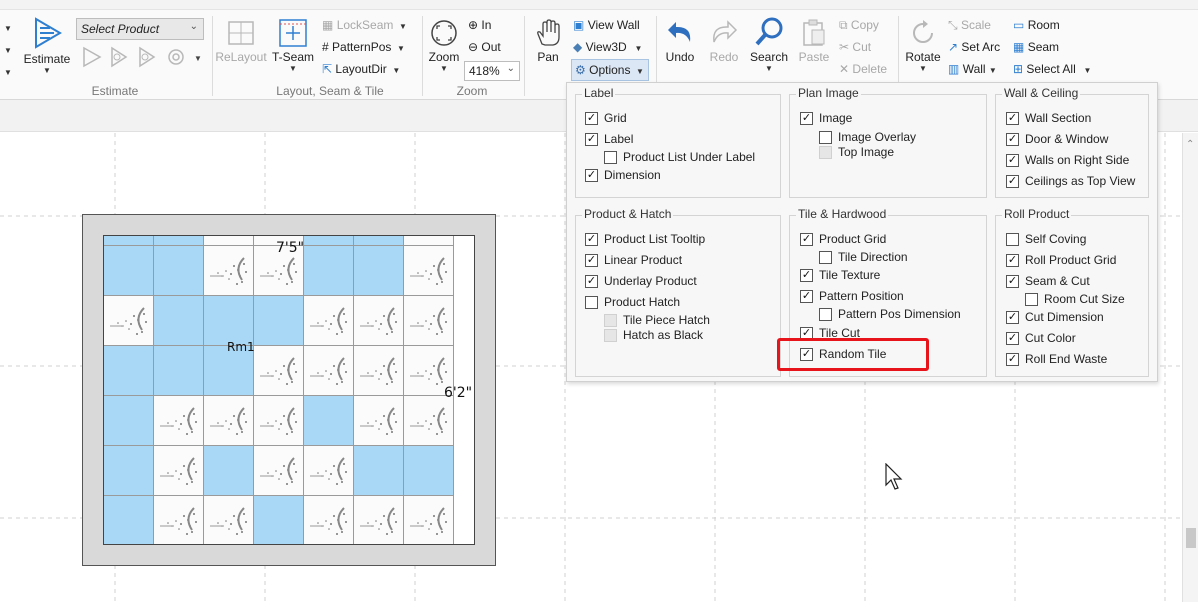  What do you see at coordinates (241, 41) in the screenshot?
I see `relayout-button: ReLayout` at bounding box center [241, 41].